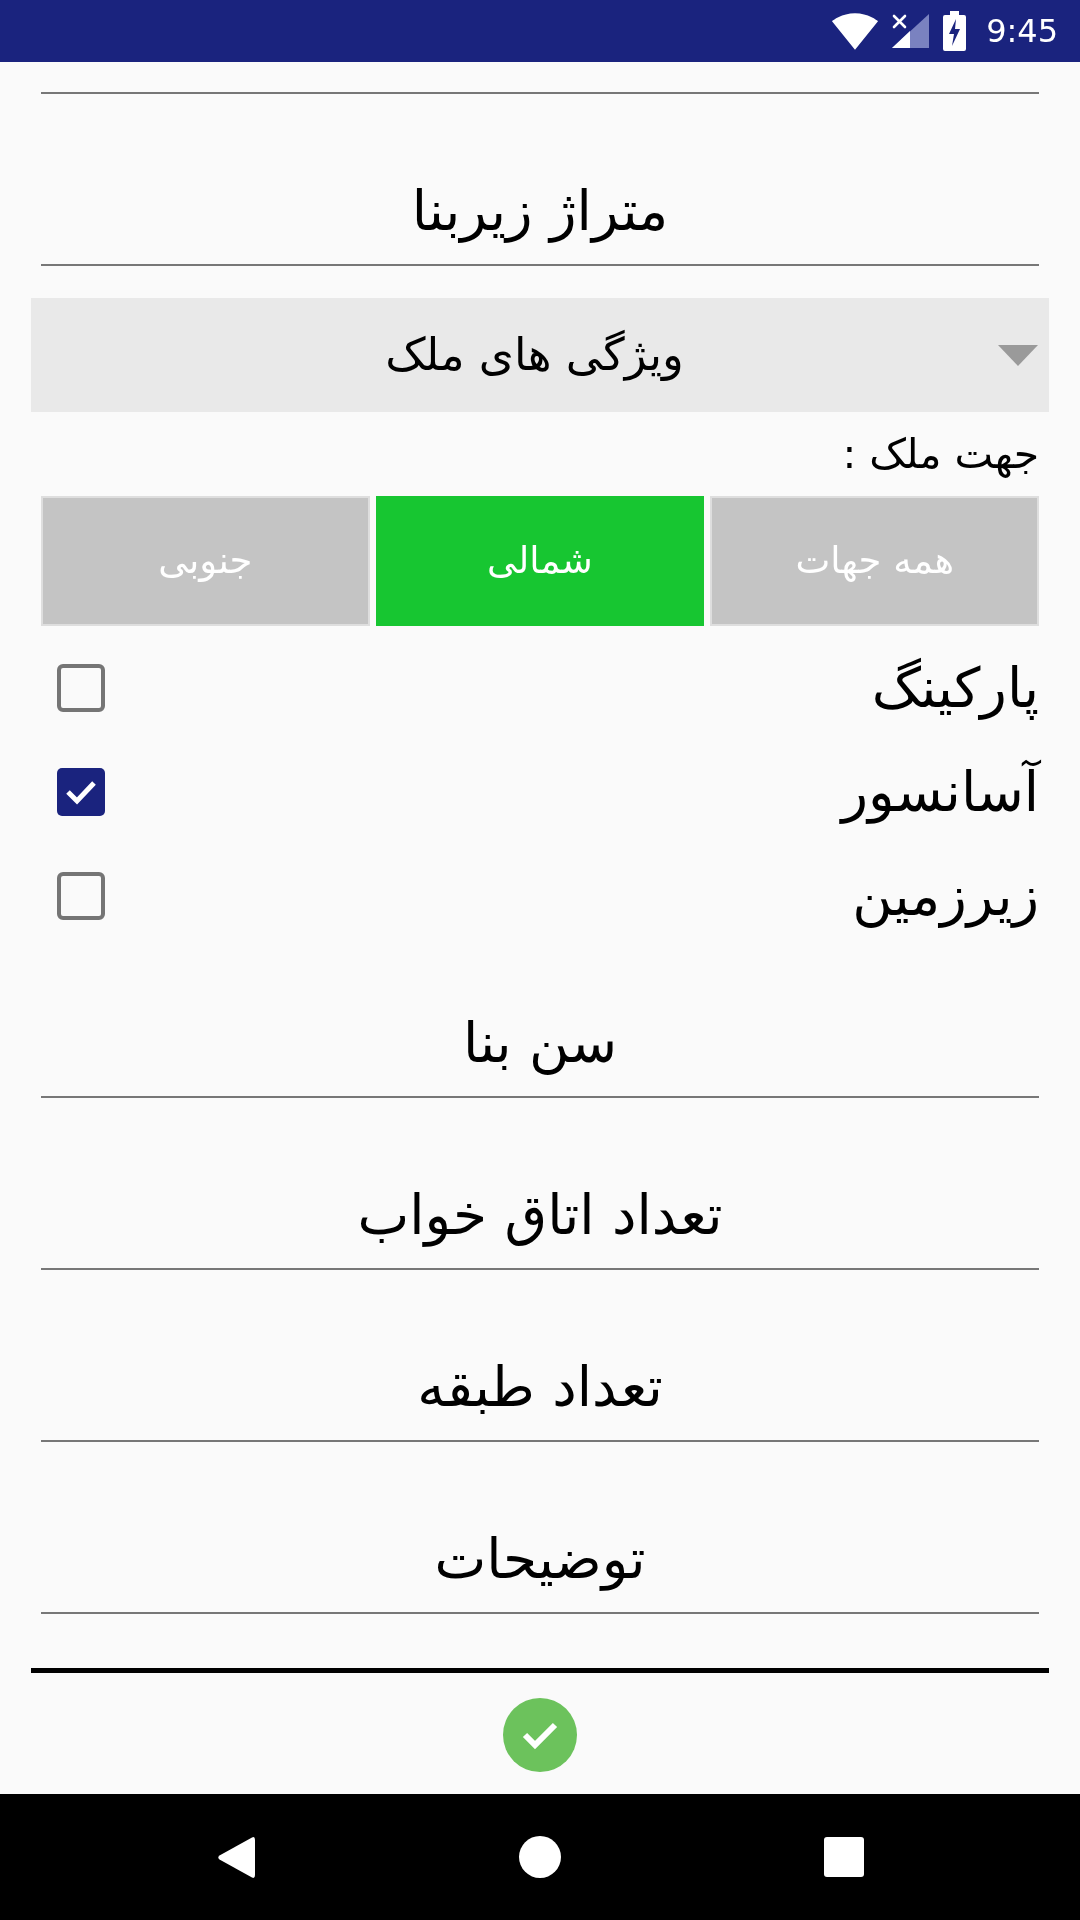  What do you see at coordinates (540, 1216) in the screenshot?
I see `input-field: تعداد اتاق خواب` at bounding box center [540, 1216].